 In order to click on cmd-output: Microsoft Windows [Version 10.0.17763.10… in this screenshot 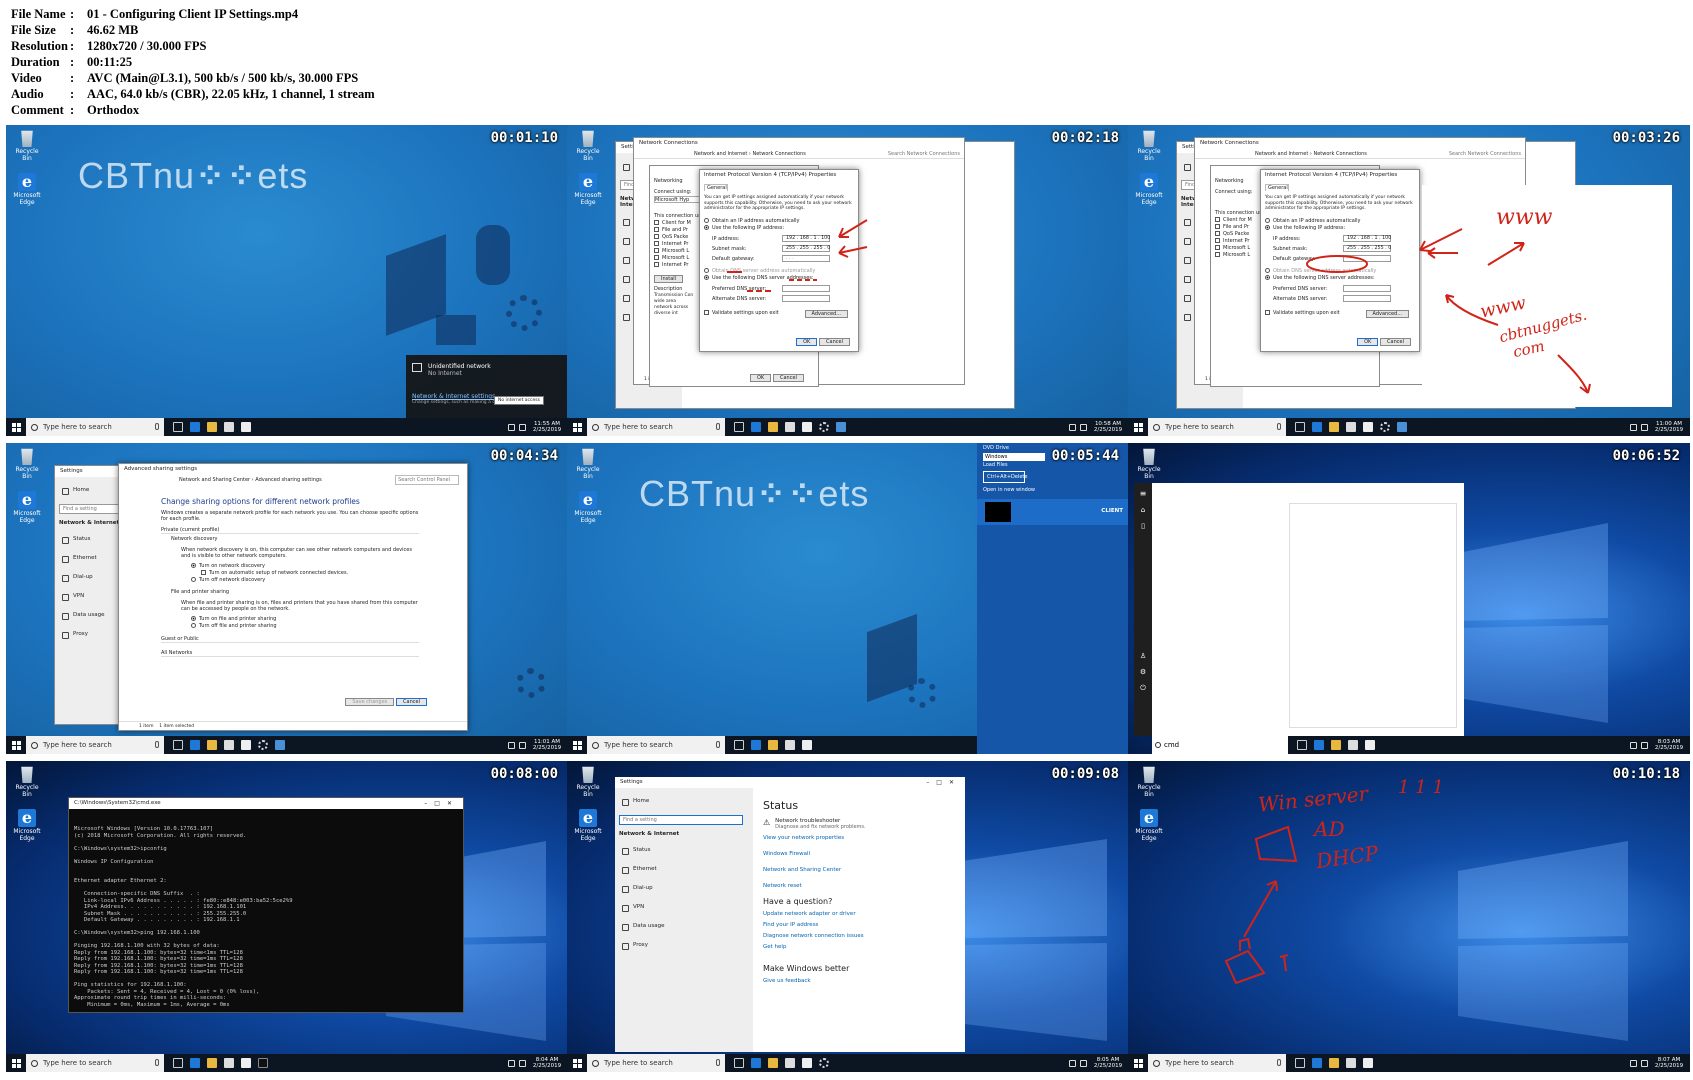, I will do `click(266, 910)`.